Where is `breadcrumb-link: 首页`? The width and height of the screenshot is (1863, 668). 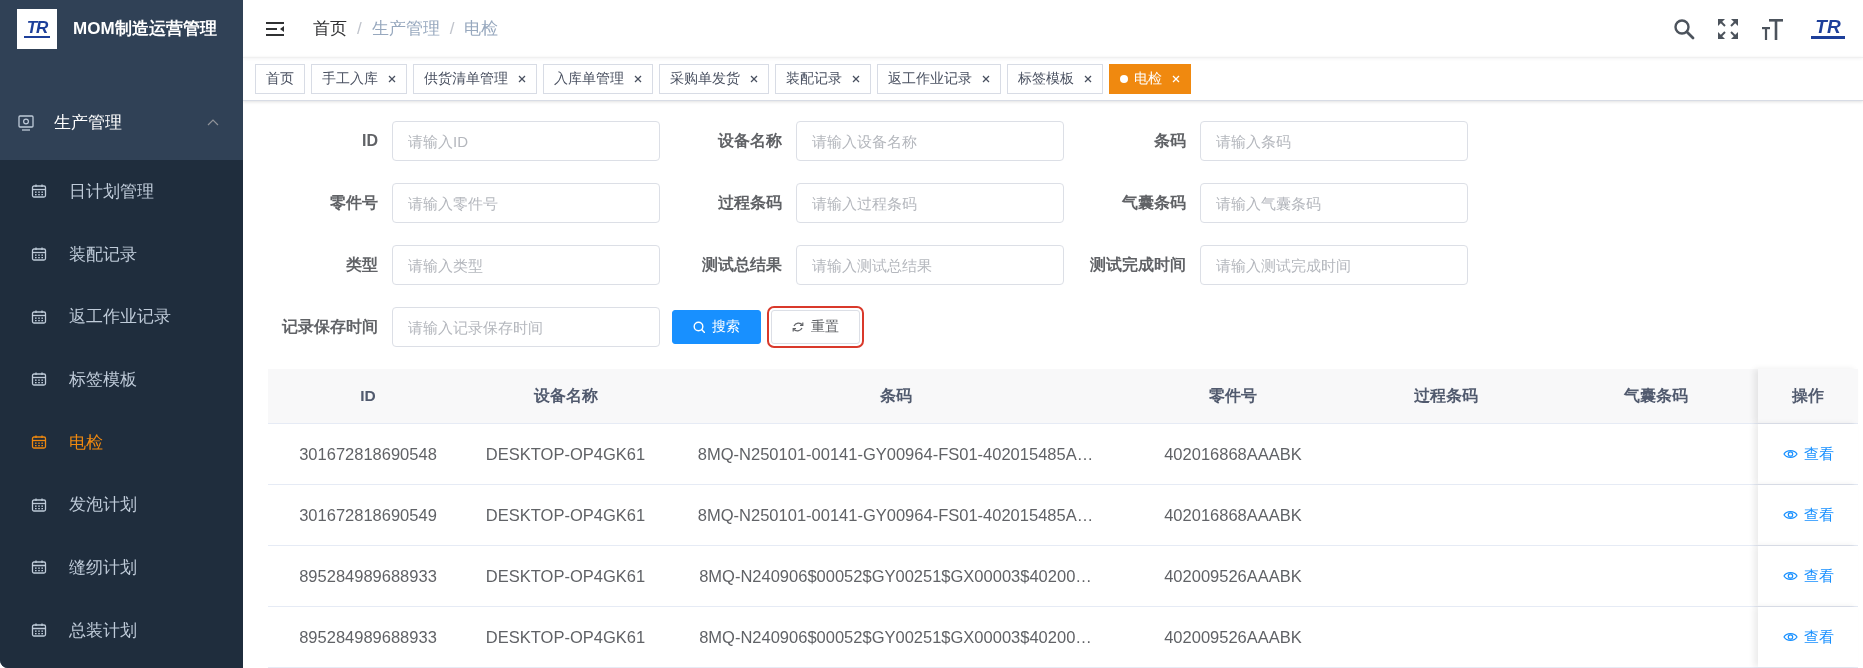 breadcrumb-link: 首页 is located at coordinates (330, 28).